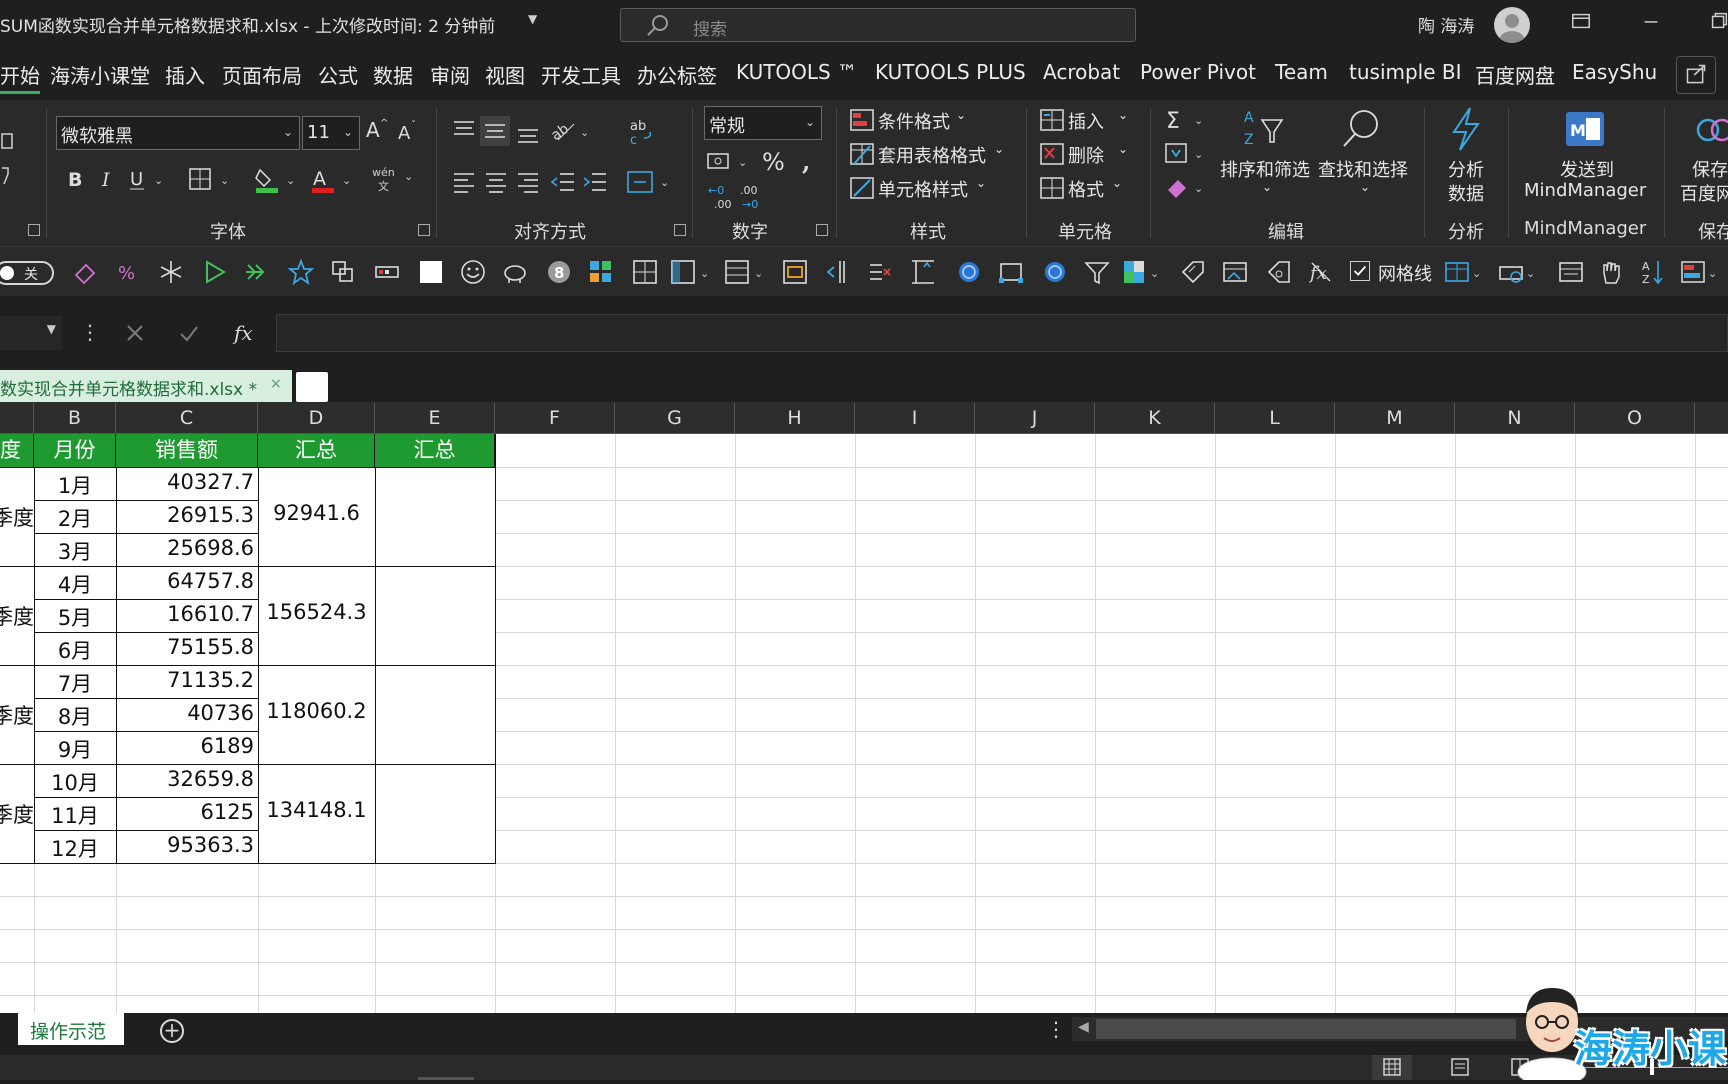 Image resolution: width=1728 pixels, height=1084 pixels. Describe the element at coordinates (12, 144) in the screenshot. I see `copy-icon` at that location.